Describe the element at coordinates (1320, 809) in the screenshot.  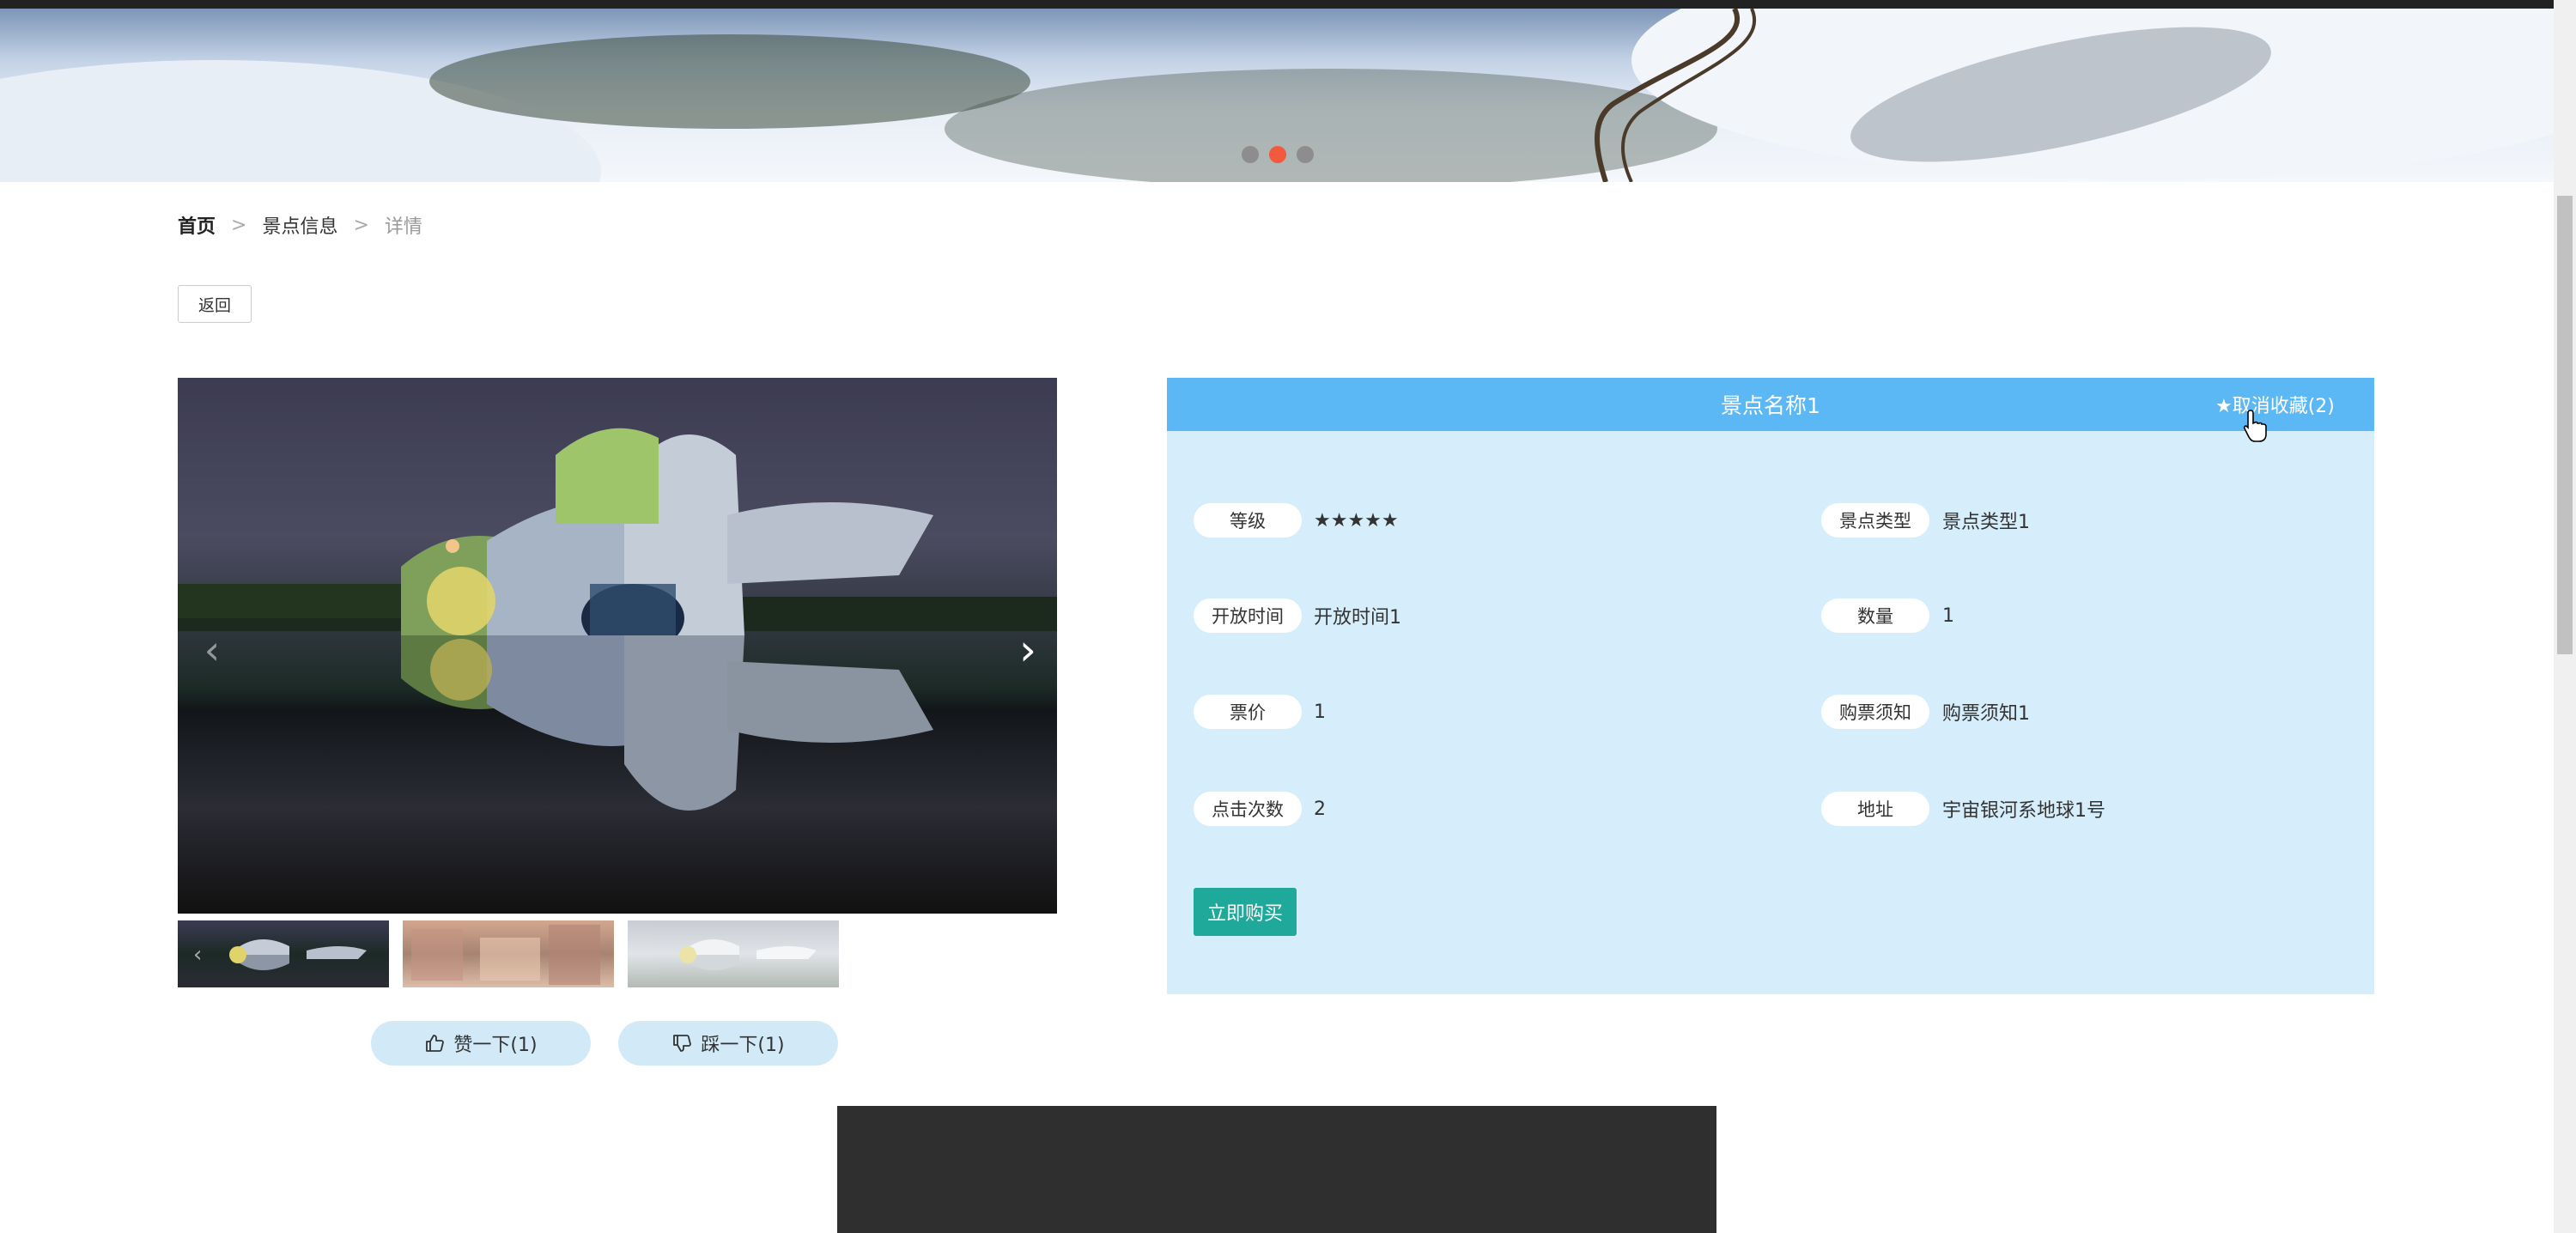
I see `field-value-clicks: 2` at that location.